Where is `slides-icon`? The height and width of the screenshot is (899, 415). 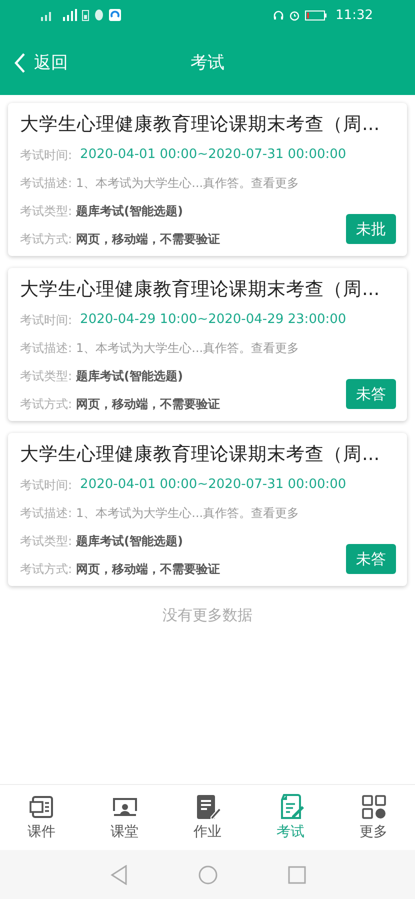
slides-icon is located at coordinates (41, 807).